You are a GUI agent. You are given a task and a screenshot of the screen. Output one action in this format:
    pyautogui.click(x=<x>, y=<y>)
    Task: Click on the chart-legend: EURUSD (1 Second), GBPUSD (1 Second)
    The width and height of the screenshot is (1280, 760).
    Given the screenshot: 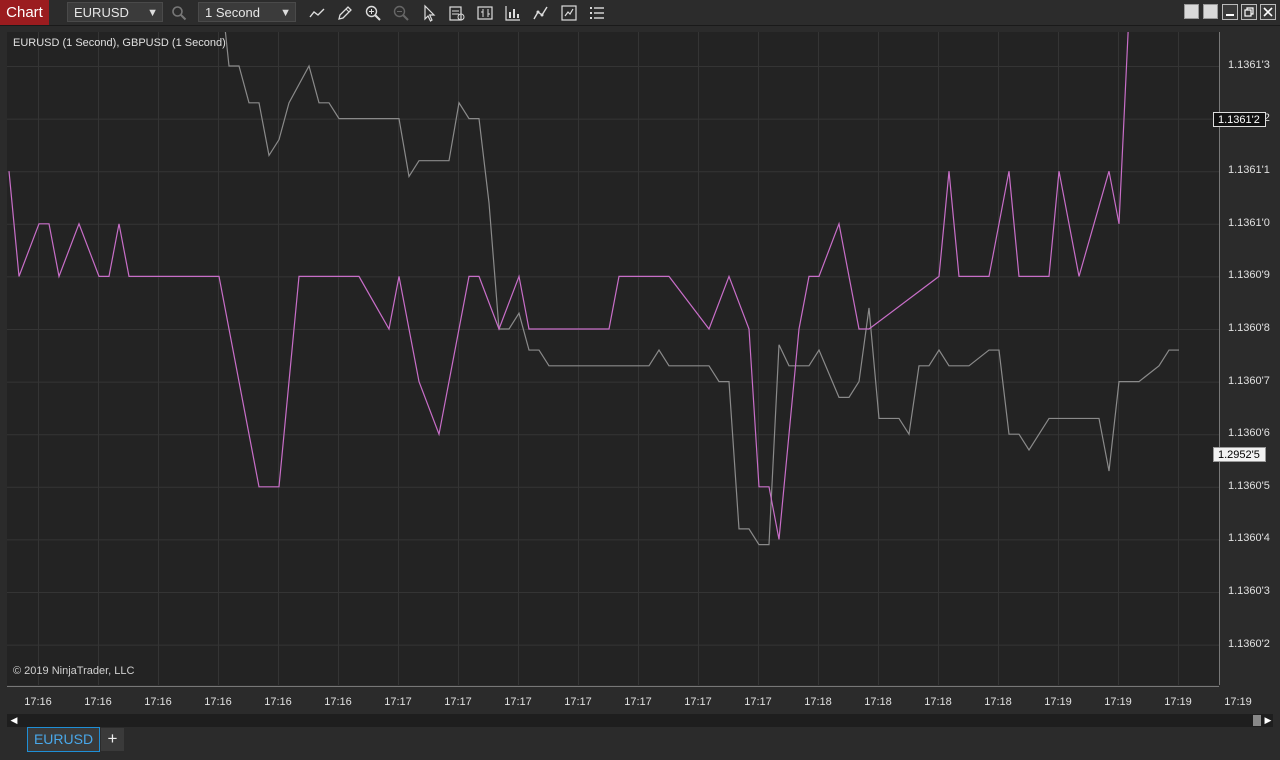 What is the action you would take?
    pyautogui.click(x=119, y=43)
    